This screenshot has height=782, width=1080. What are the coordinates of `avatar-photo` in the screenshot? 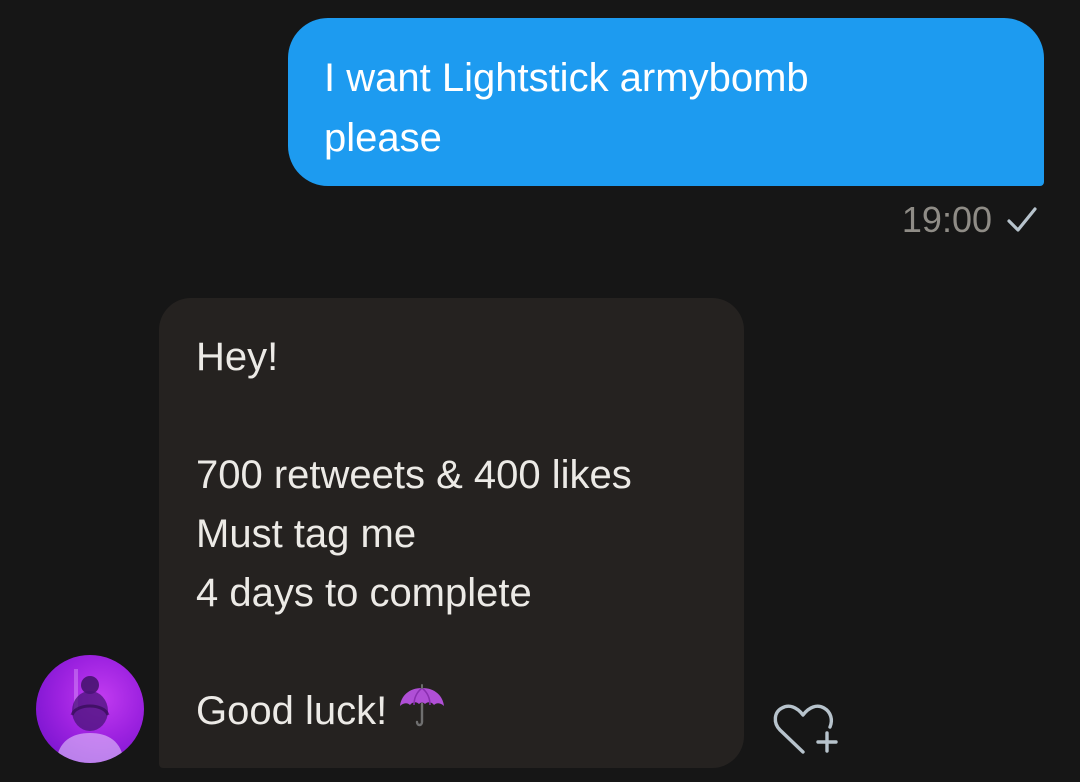 It's located at (90, 716).